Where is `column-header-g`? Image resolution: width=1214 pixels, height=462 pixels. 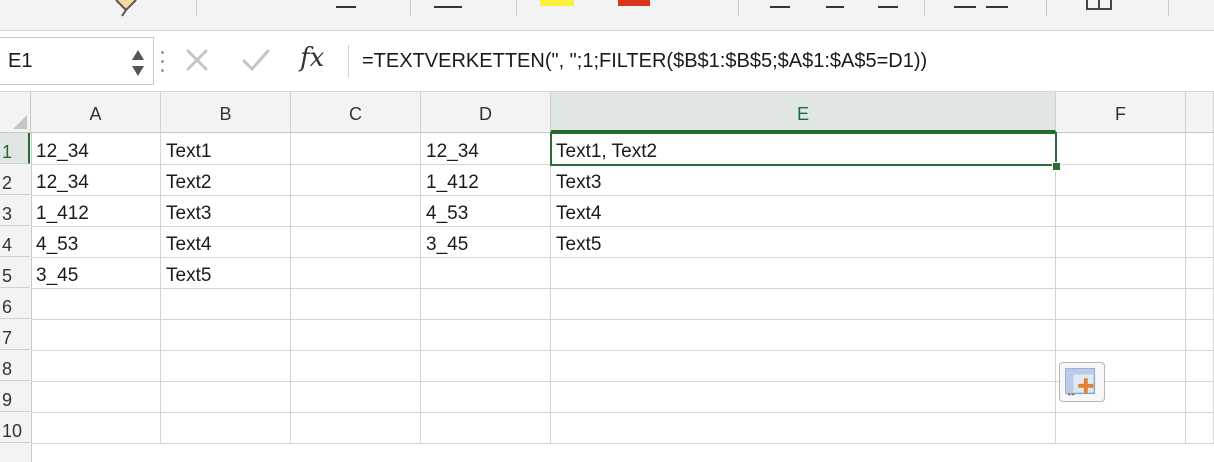
column-header-g is located at coordinates (1200, 112).